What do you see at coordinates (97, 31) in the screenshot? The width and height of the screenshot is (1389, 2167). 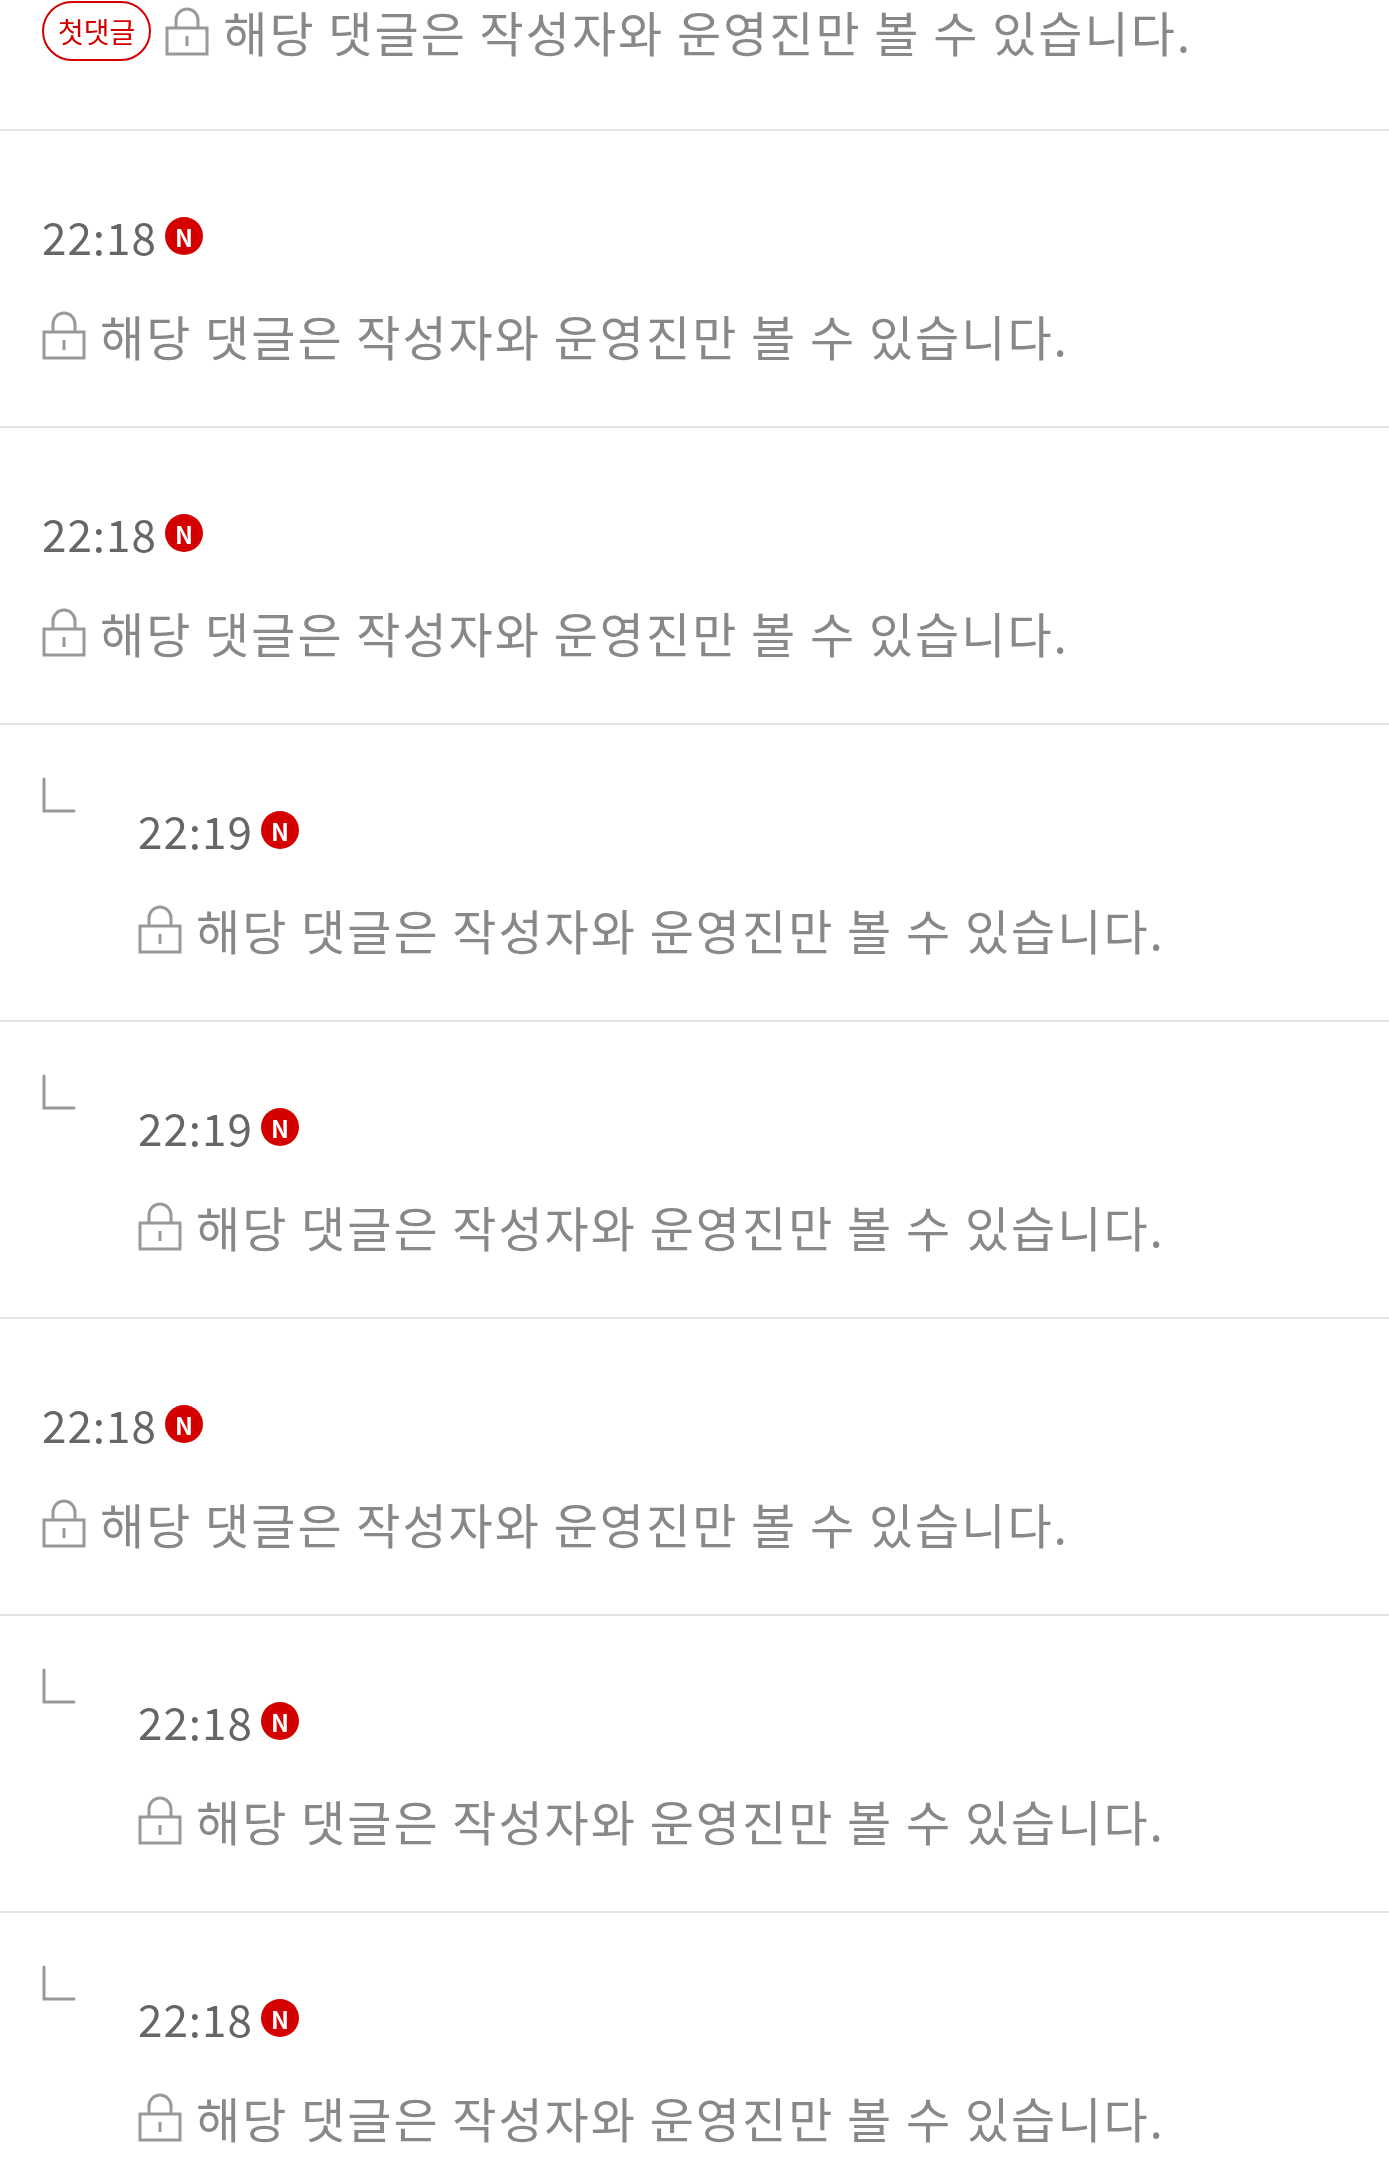 I see `first-comment-badge: 첫댓글` at bounding box center [97, 31].